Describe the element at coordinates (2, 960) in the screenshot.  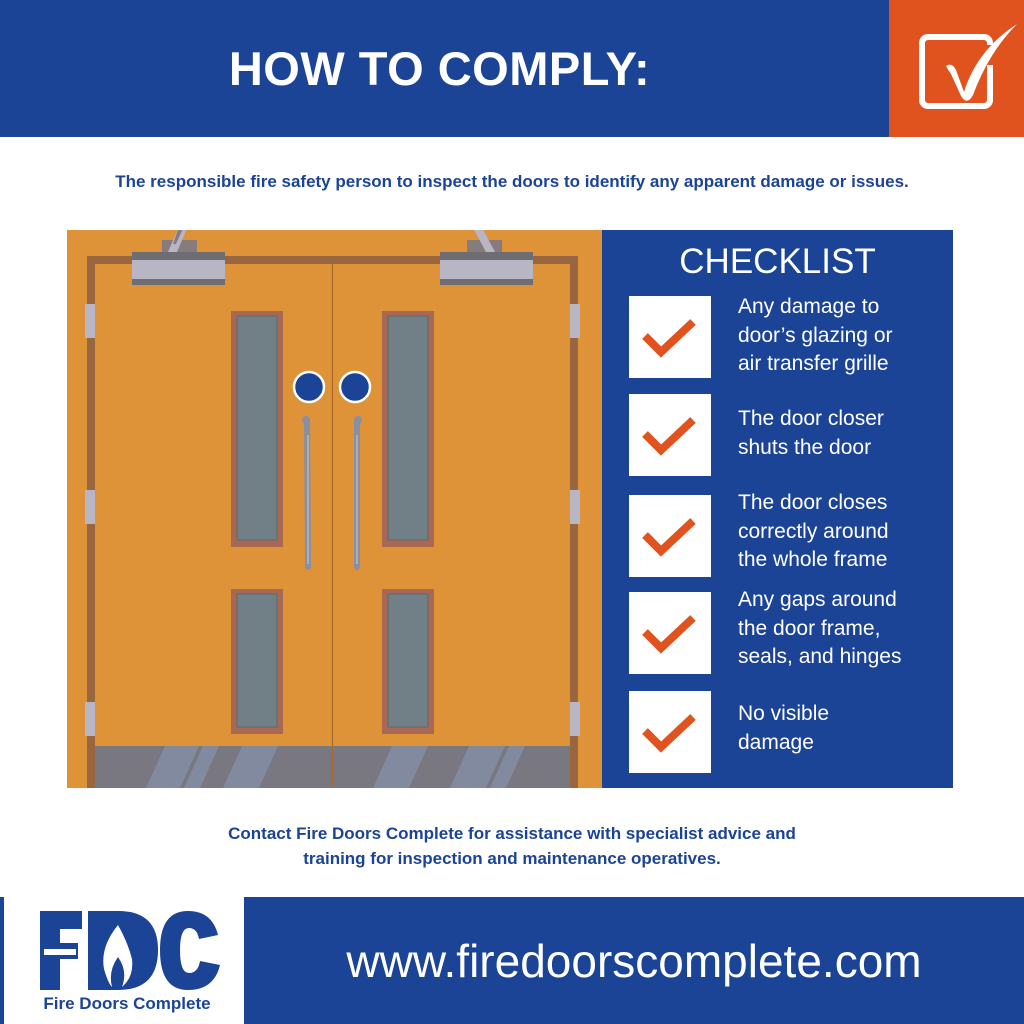
I see `logo-divider` at that location.